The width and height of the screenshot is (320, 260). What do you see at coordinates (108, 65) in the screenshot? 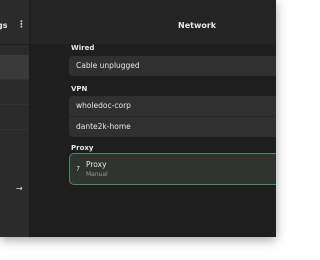
I see `wired-status: Cable unplugged` at bounding box center [108, 65].